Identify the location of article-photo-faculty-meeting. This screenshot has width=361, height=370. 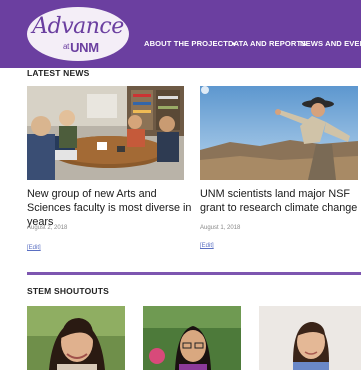
(105, 133).